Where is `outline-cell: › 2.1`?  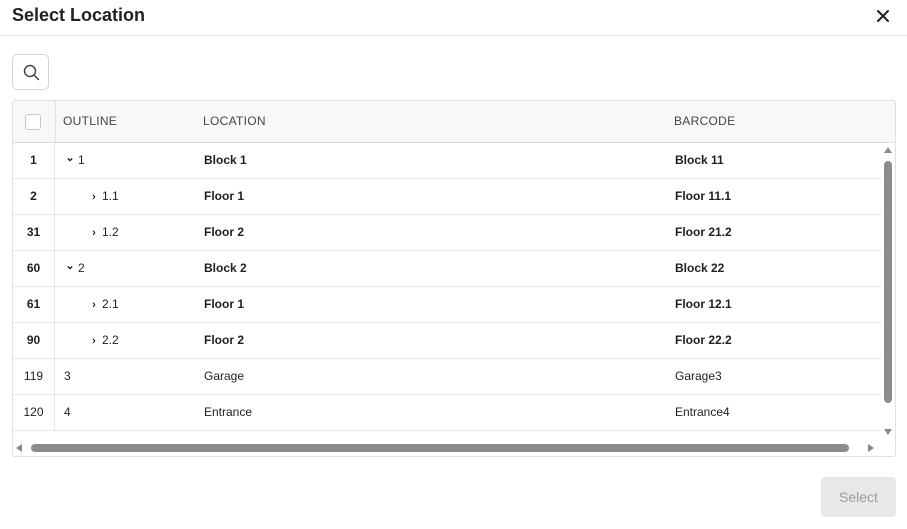
outline-cell: › 2.1 is located at coordinates (134, 304).